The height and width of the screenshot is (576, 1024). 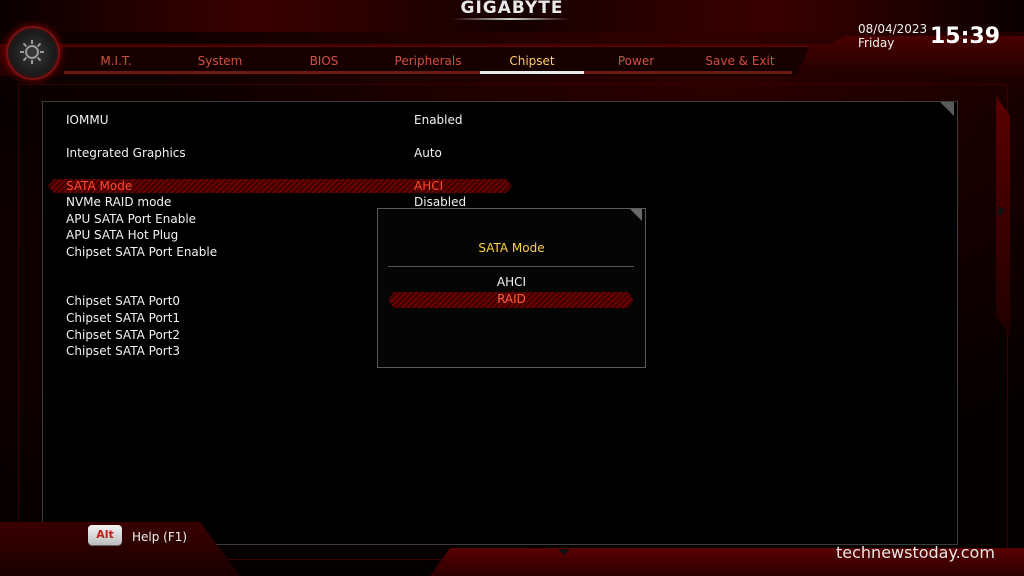 What do you see at coordinates (123, 335) in the screenshot?
I see `setting-chipset-sata-port2: Chipset SATA Port2` at bounding box center [123, 335].